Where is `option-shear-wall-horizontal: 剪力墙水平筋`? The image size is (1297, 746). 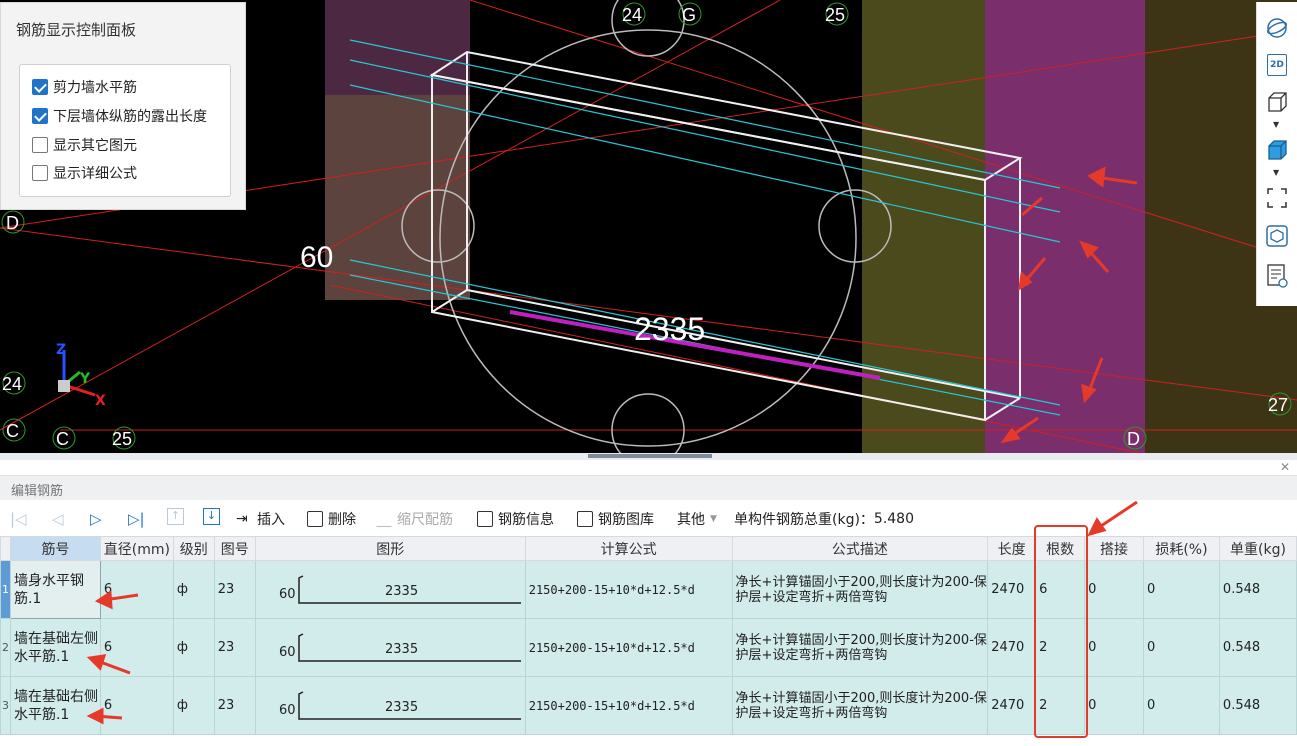 option-shear-wall-horizontal: 剪力墙水平筋 is located at coordinates (84, 87).